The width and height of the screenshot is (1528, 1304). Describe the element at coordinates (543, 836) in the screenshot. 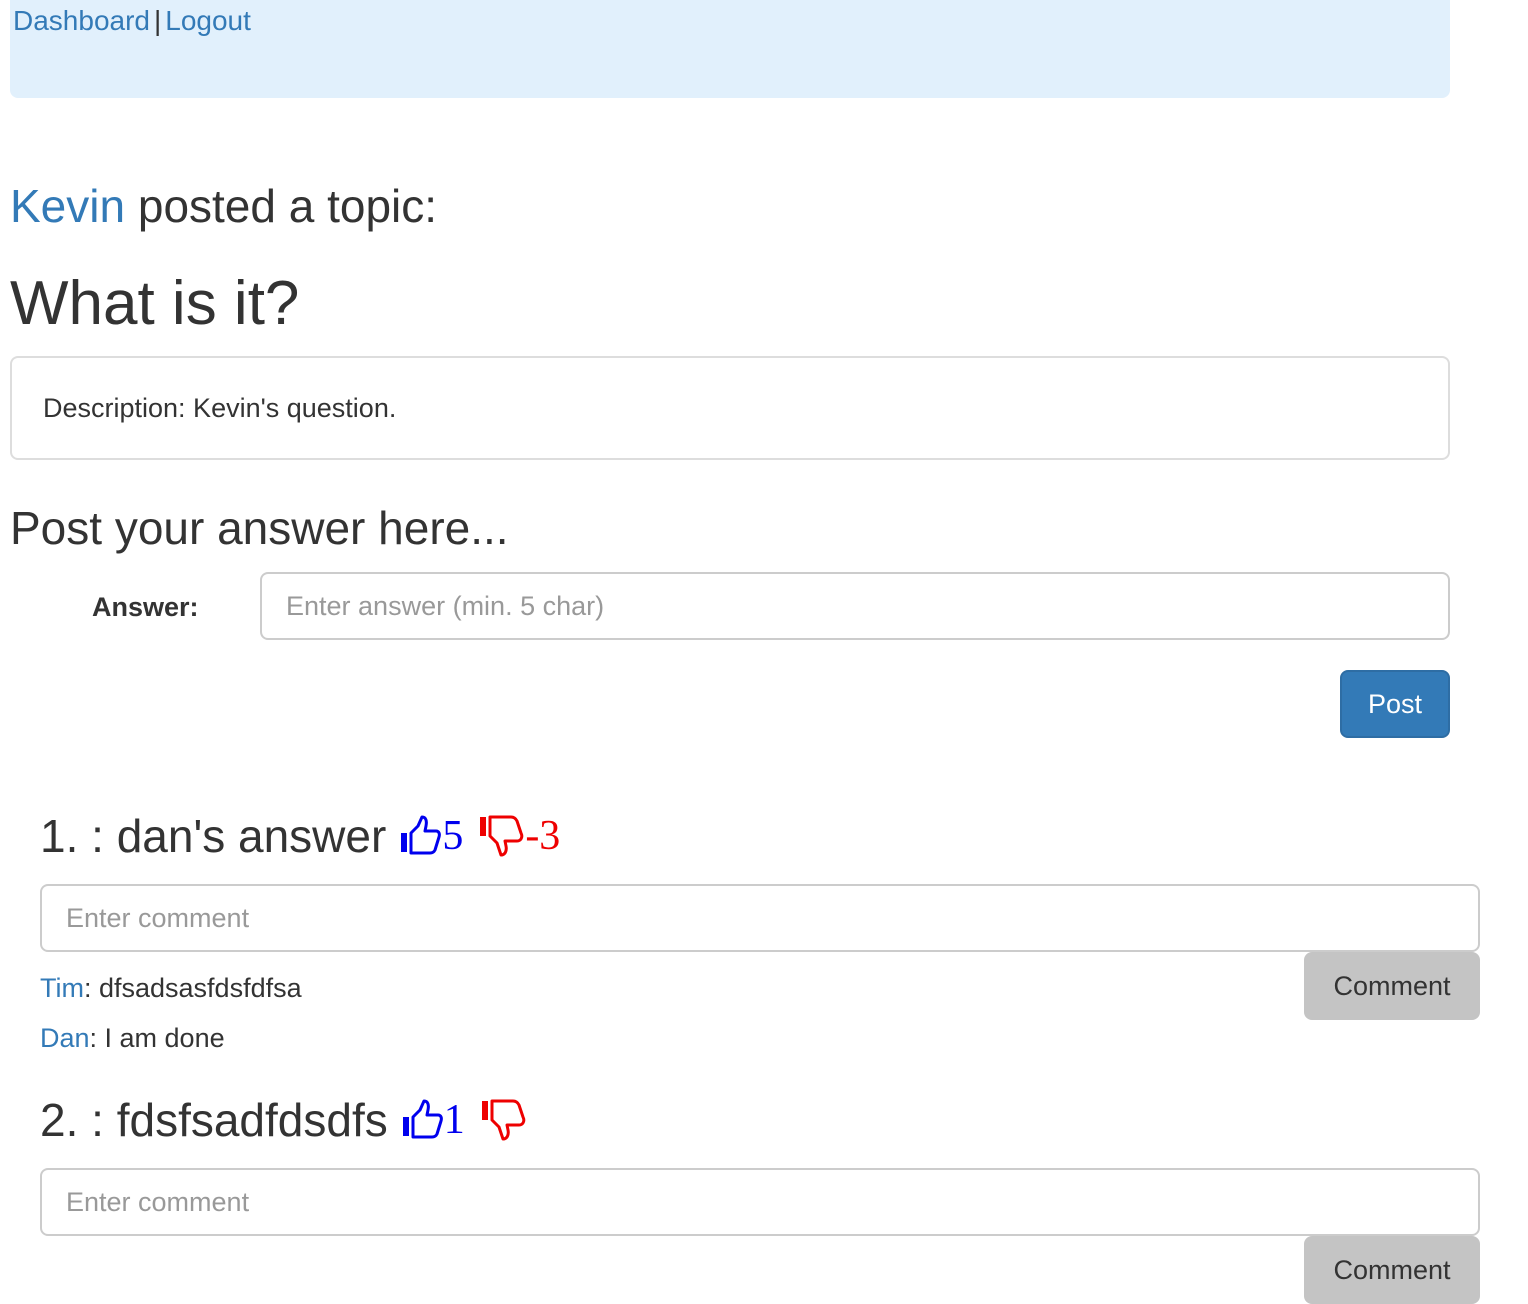

I see `downvote-count: -3` at that location.